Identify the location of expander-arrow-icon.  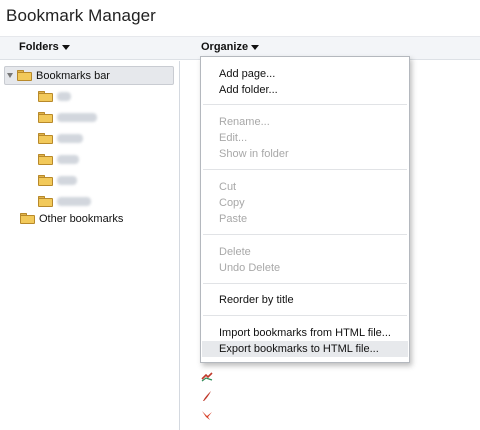
(10, 75).